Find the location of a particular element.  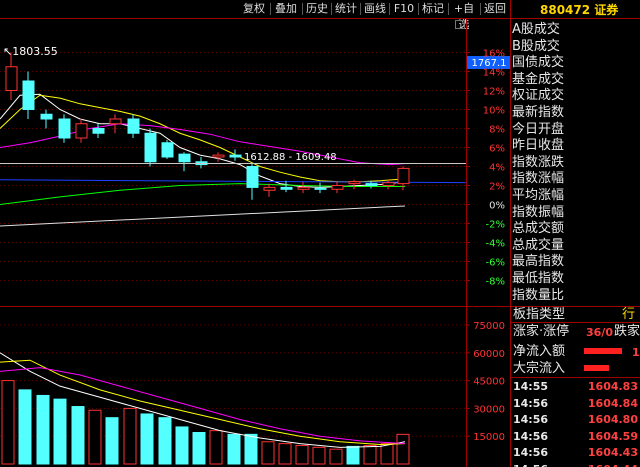

chart-corner-icon is located at coordinates (460, 24).